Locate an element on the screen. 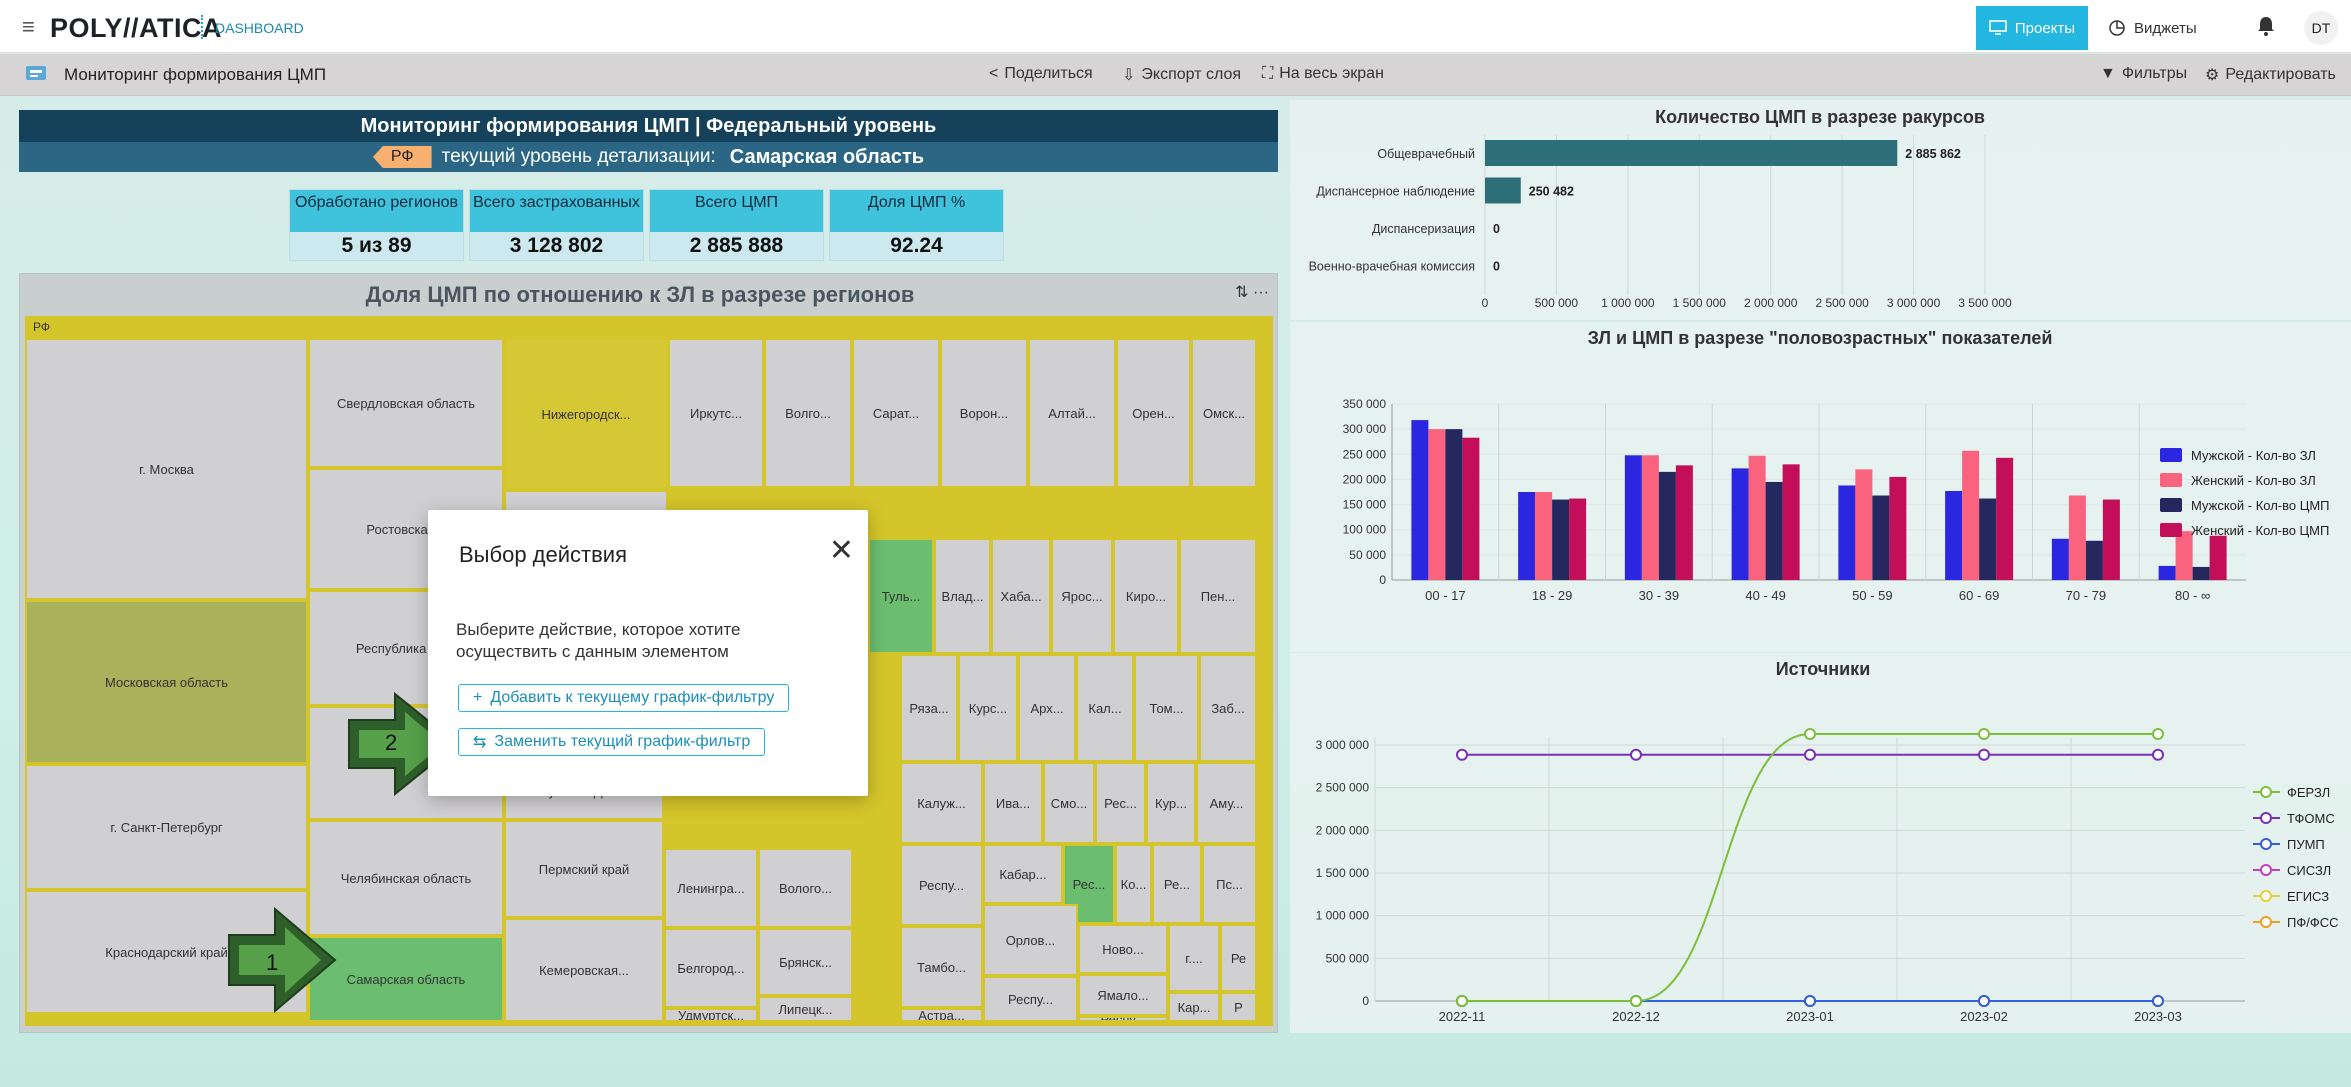 Image resolution: width=2351 pixels, height=1087 pixels. avatar: DT is located at coordinates (2321, 28).